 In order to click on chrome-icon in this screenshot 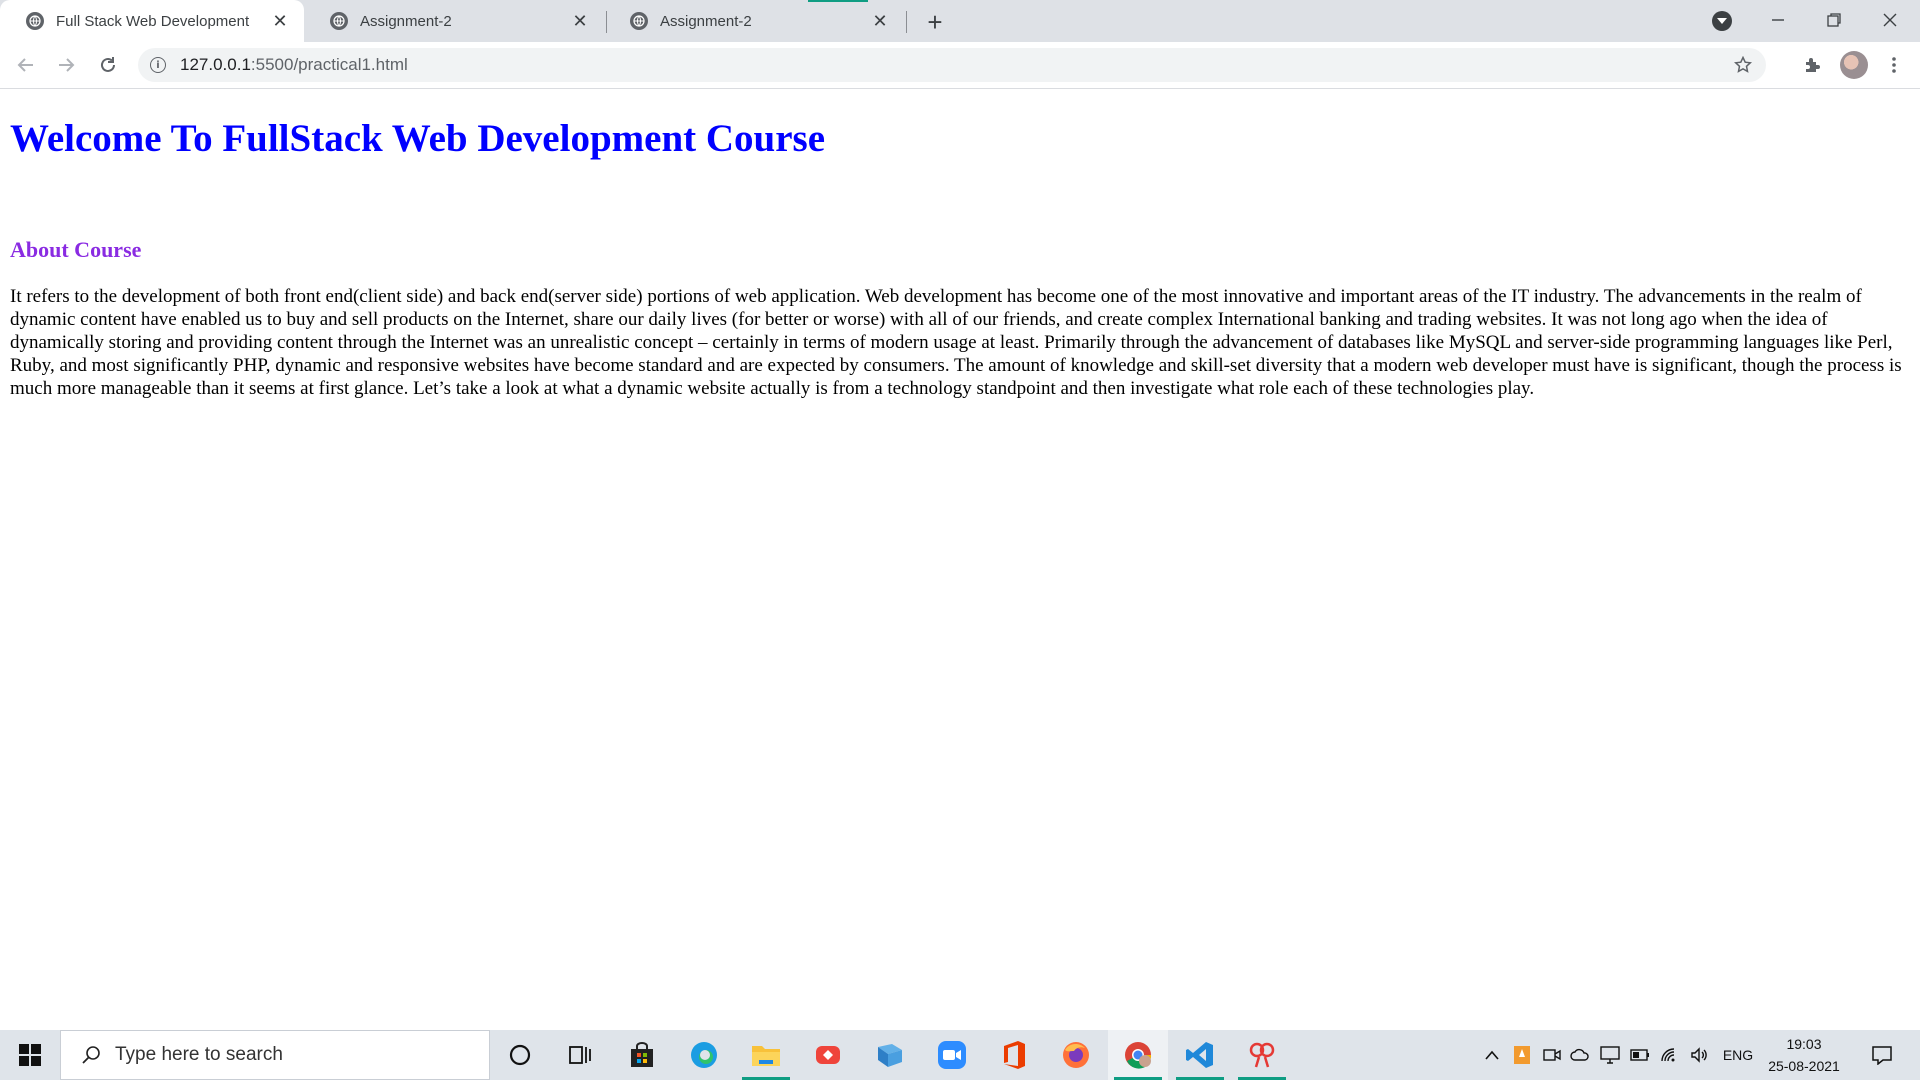, I will do `click(1138, 1055)`.